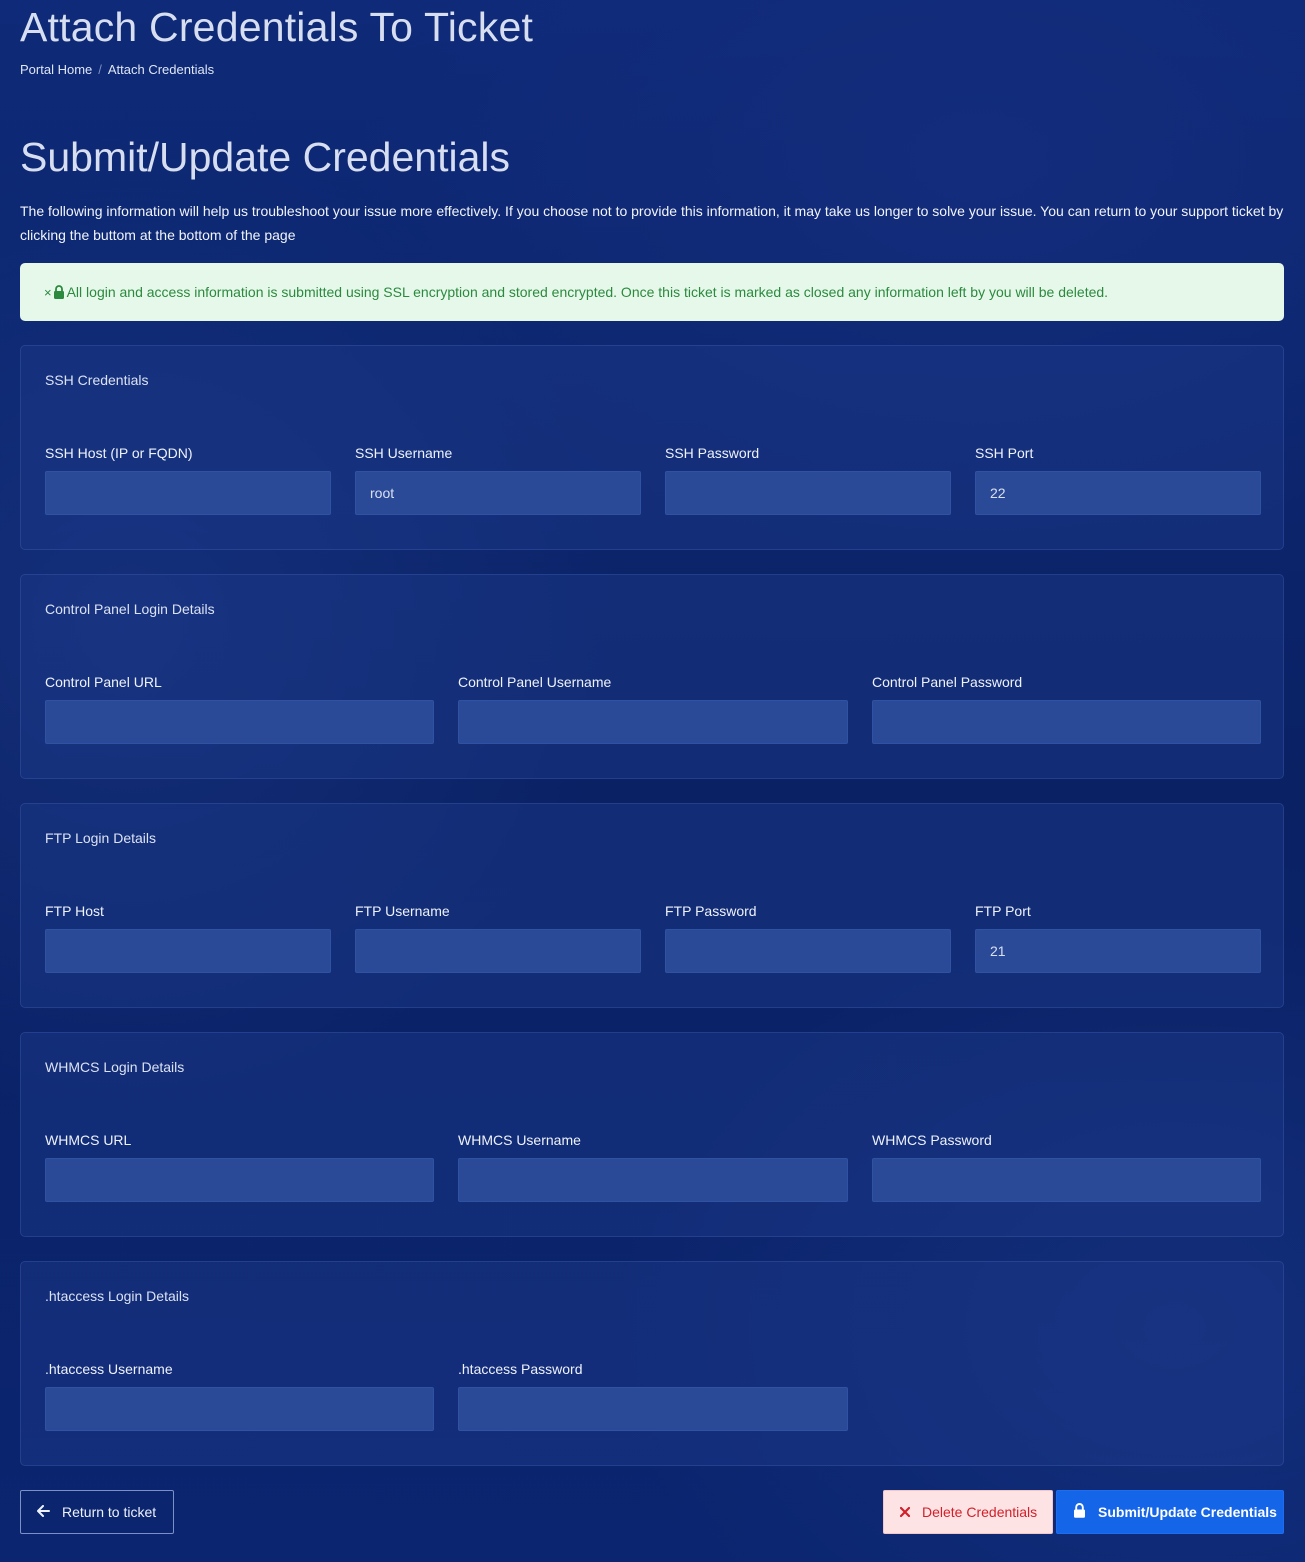 Image resolution: width=1305 pixels, height=1562 pixels. Describe the element at coordinates (520, 1369) in the screenshot. I see `field-label: .htaccess Password` at that location.